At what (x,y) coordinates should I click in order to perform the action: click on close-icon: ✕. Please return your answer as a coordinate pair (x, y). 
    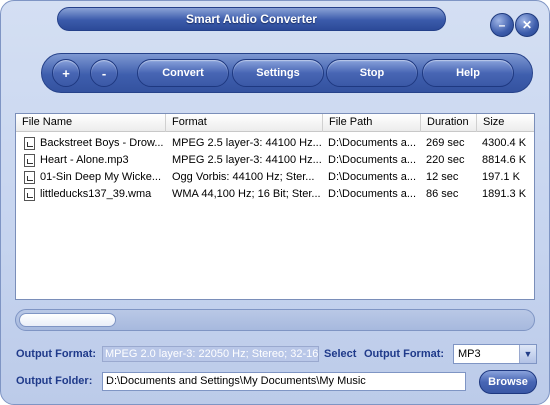
    Looking at the image, I should click on (527, 25).